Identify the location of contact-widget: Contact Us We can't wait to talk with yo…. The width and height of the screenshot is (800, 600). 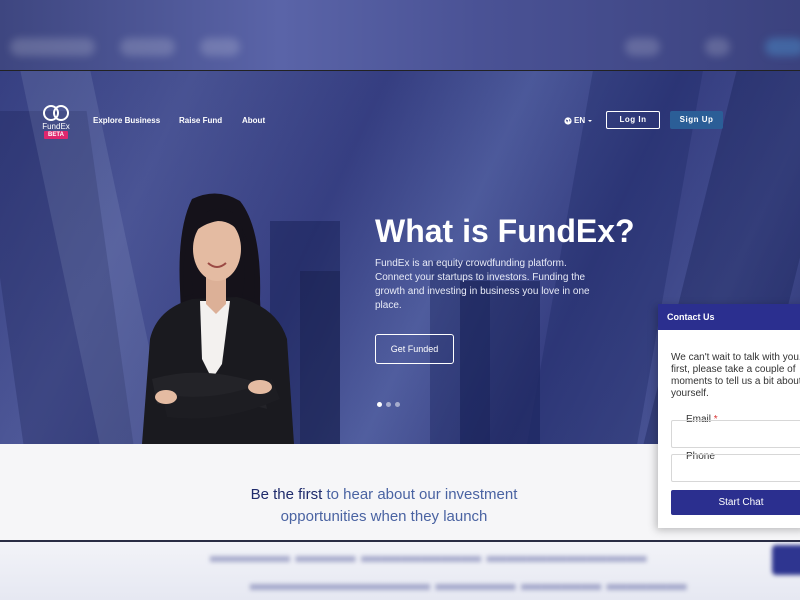
(729, 416).